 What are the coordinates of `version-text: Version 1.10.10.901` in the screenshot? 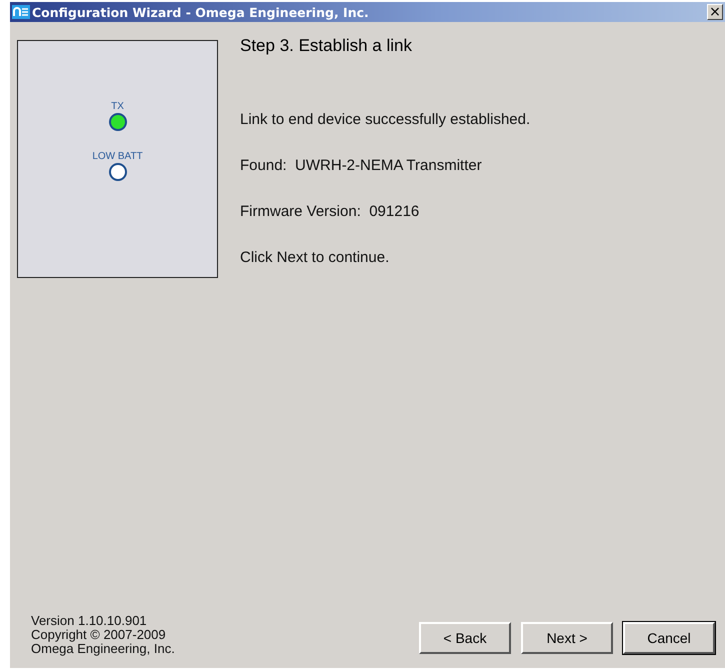 It's located at (89, 621).